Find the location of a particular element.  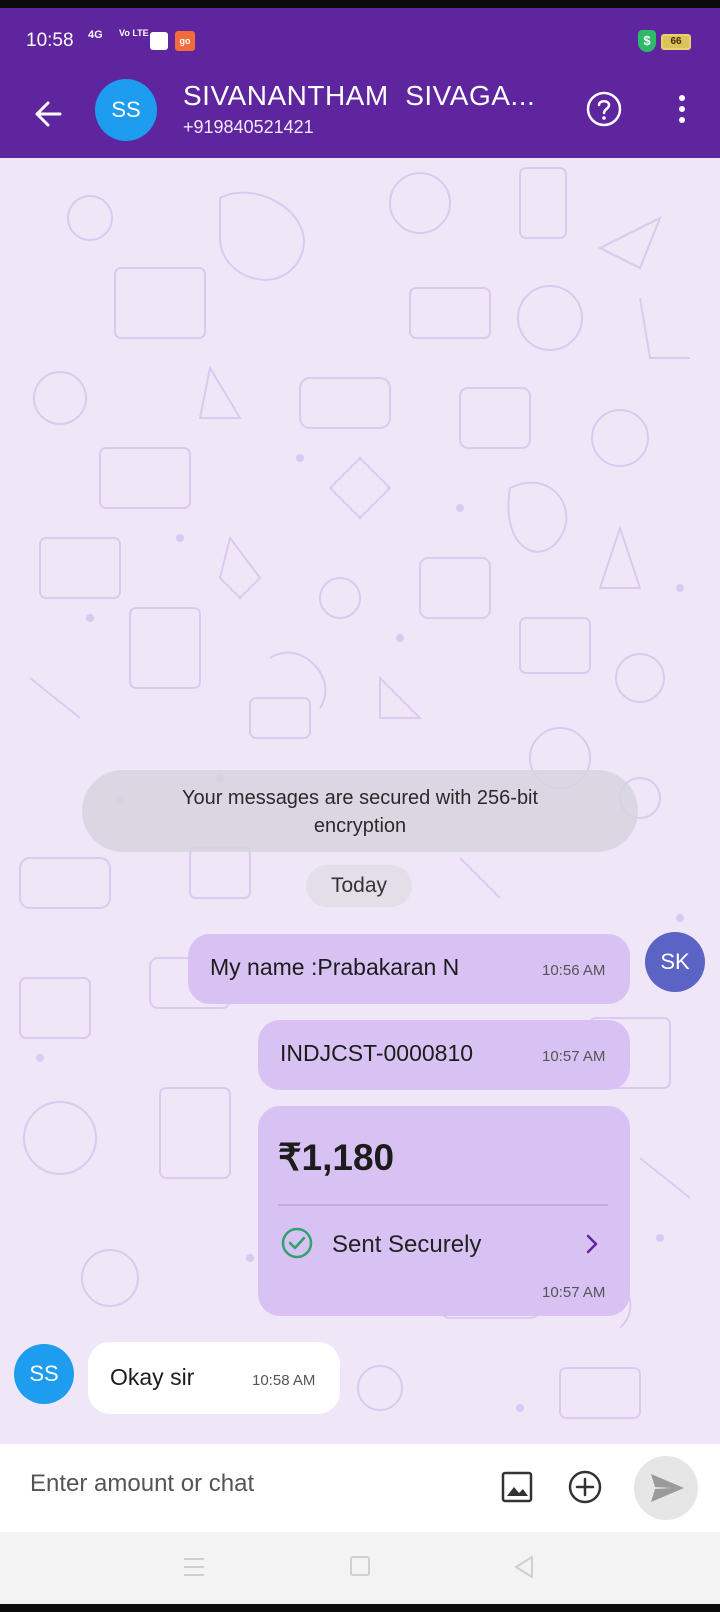

message-bubble-outgoing: INDJCST-0000810 10:57 AM is located at coordinates (444, 1055).